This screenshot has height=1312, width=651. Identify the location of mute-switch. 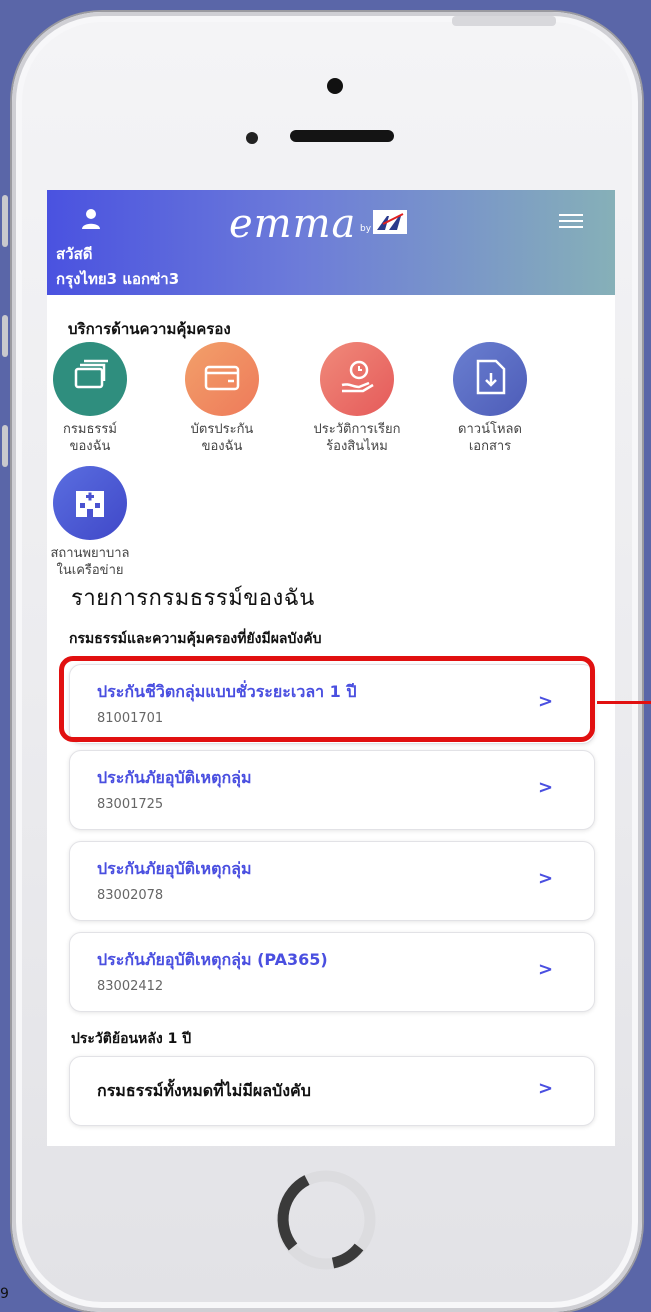
(5, 221).